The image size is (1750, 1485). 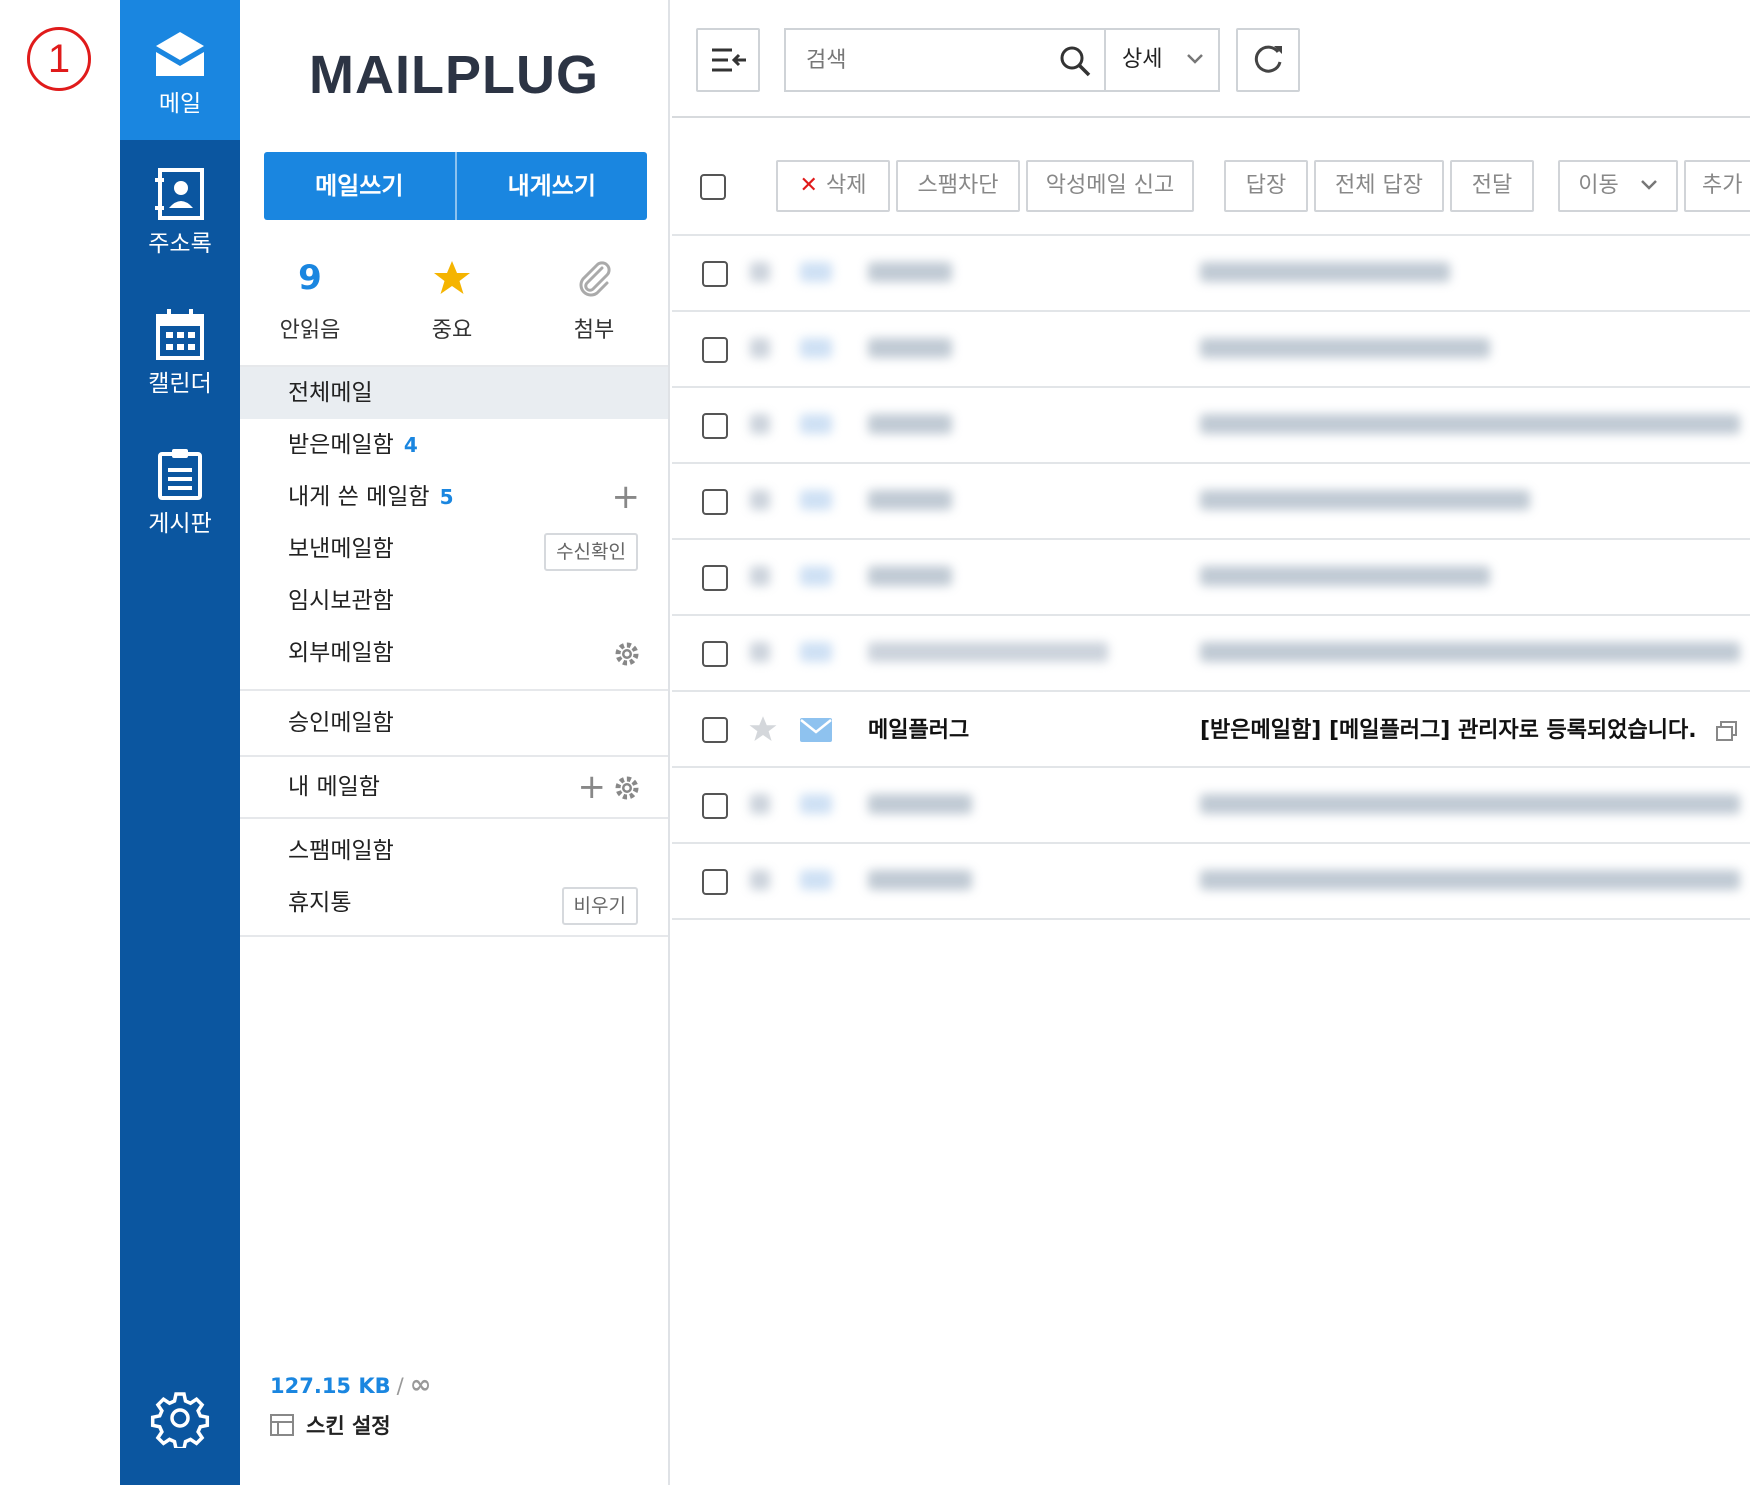 I want to click on folder-all-mail: 전체메일, so click(x=454, y=393).